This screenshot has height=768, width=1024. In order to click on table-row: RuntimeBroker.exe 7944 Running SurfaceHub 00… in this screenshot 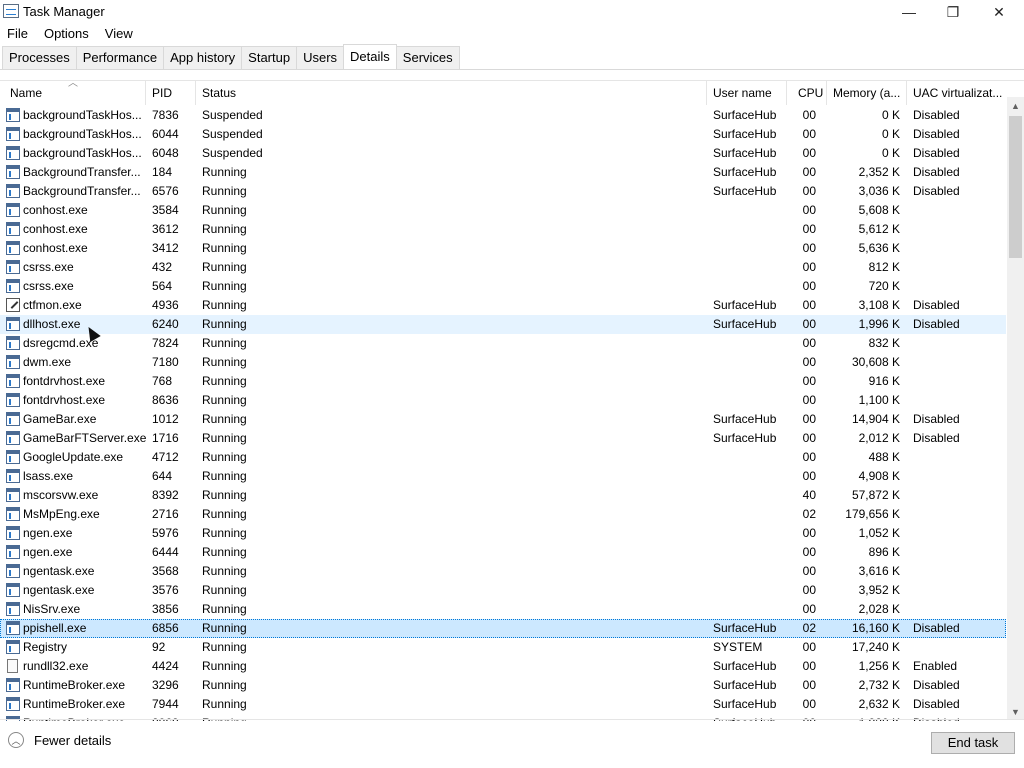, I will do `click(503, 704)`.